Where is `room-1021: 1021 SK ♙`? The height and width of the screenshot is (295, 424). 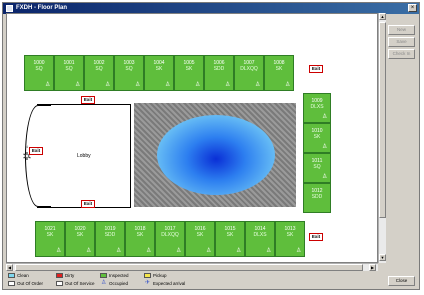 room-1021: 1021 SK ♙ is located at coordinates (50, 239).